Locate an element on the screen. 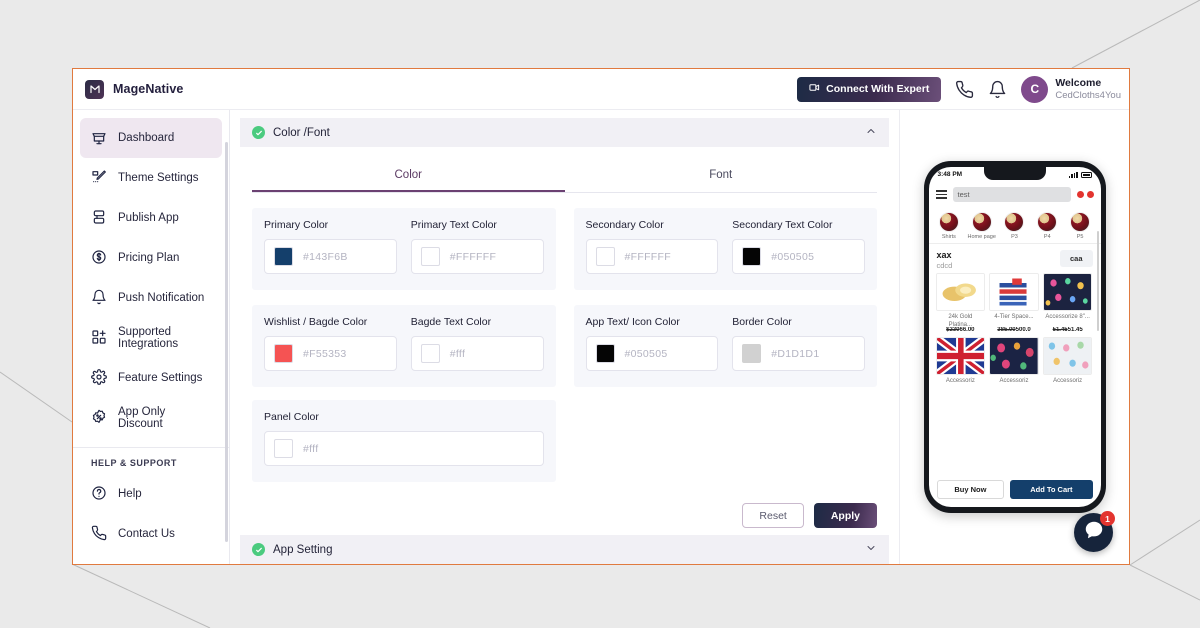 This screenshot has width=1200, height=628. sidebar-item-supported-integrations: Supported Integrations is located at coordinates (151, 338).